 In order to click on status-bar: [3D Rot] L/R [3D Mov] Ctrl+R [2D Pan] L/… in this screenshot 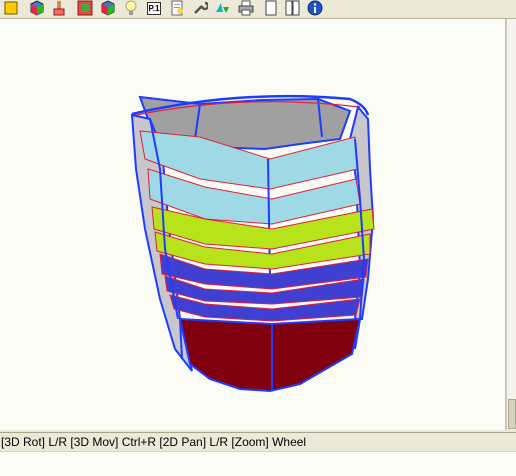, I will do `click(258, 441)`.